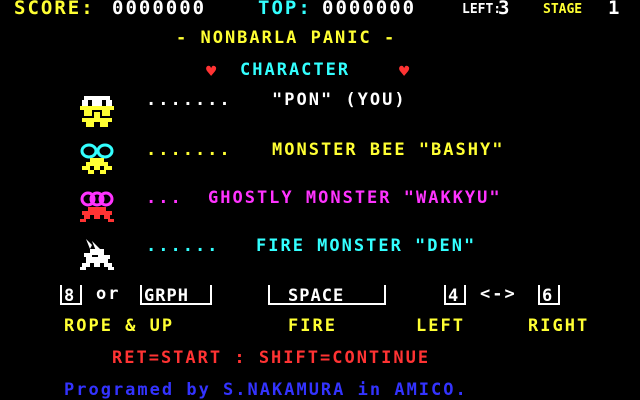 Image resolution: width=640 pixels, height=400 pixels. Describe the element at coordinates (316, 296) in the screenshot. I see `key-space-label: SPACE` at that location.